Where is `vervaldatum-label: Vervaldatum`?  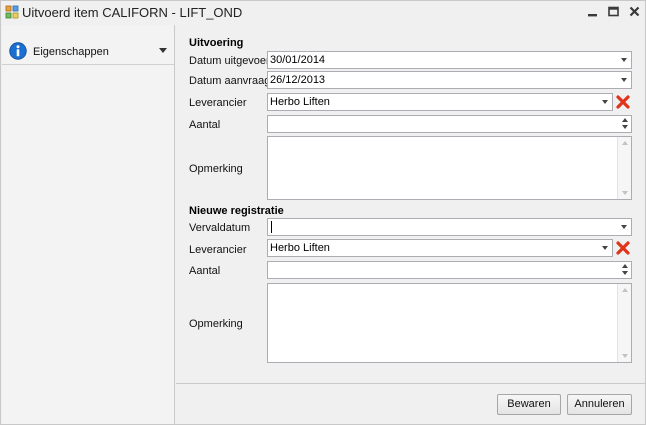 vervaldatum-label: Vervaldatum is located at coordinates (220, 228).